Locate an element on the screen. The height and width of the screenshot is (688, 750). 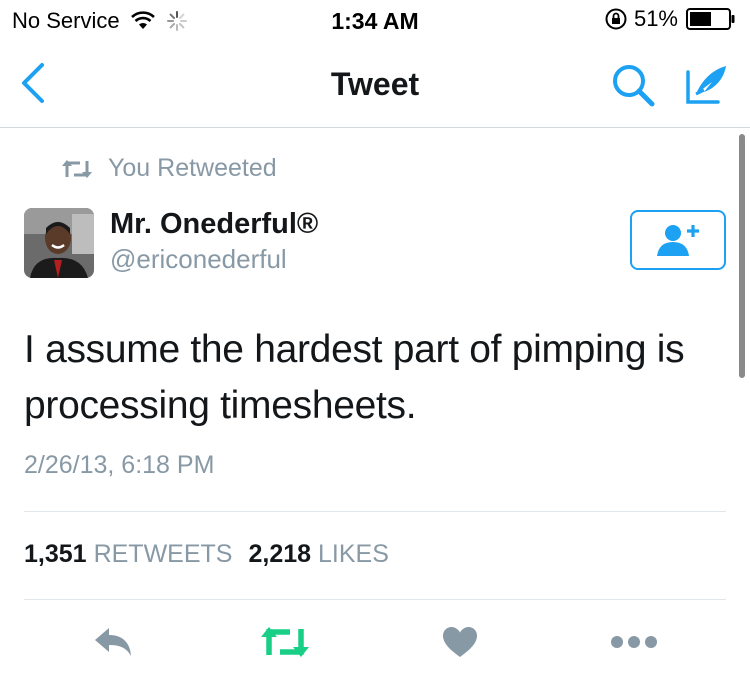
retweet-button is located at coordinates (285, 642).